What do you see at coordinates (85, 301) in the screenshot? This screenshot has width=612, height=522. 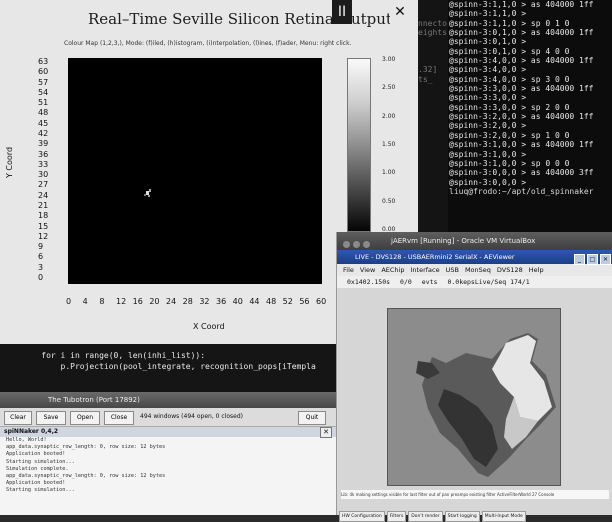 I see `x-tick-label: 4` at bounding box center [85, 301].